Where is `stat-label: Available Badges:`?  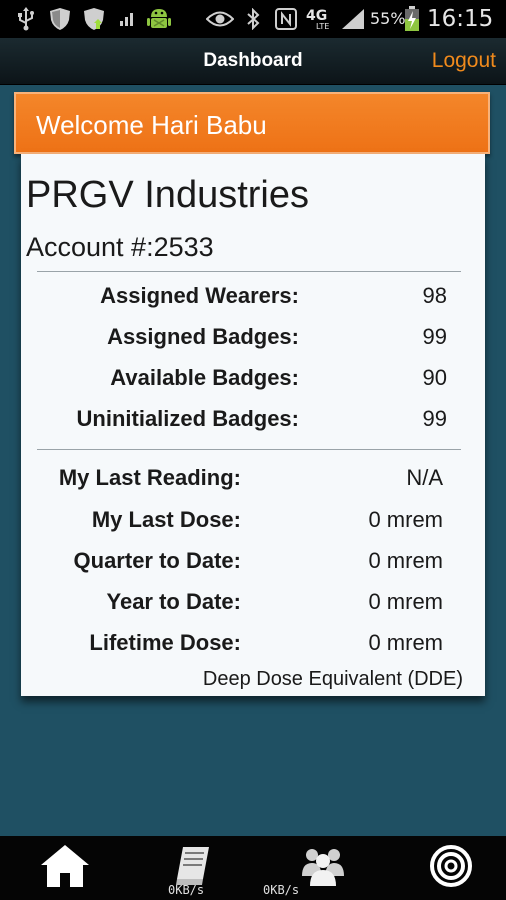
stat-label: Available Badges: is located at coordinates (204, 377).